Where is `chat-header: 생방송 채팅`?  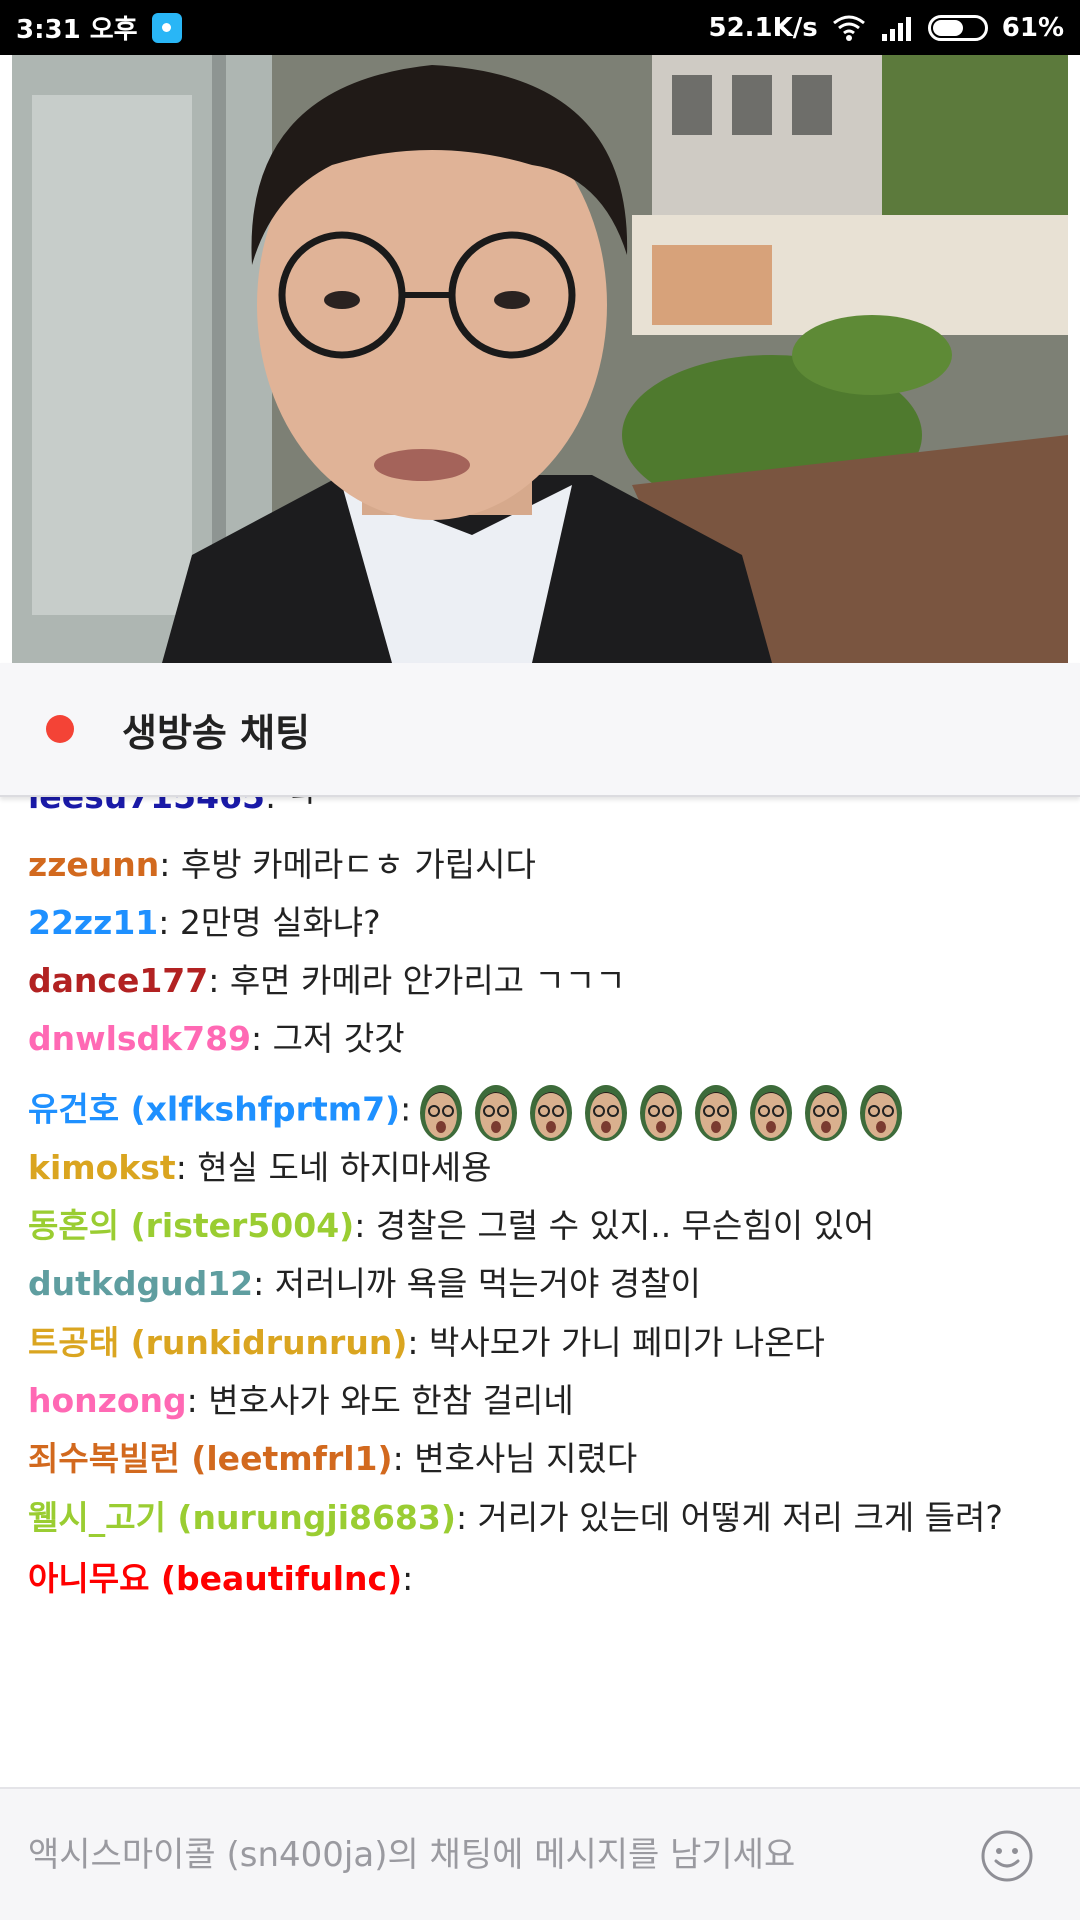
chat-header: 생방송 채팅 is located at coordinates (540, 730).